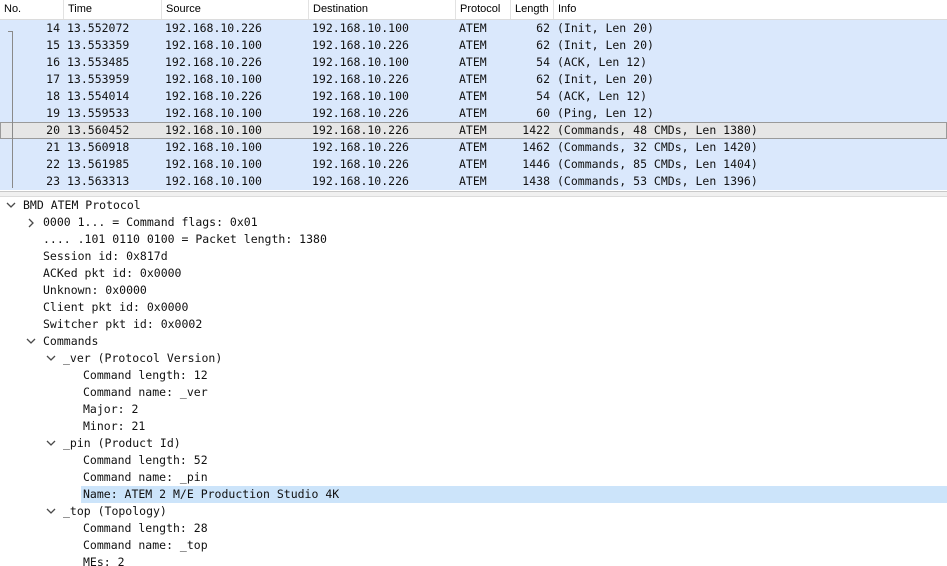 The height and width of the screenshot is (566, 947). Describe the element at coordinates (114, 426) in the screenshot. I see `tree-item-label: Minor: 21` at that location.